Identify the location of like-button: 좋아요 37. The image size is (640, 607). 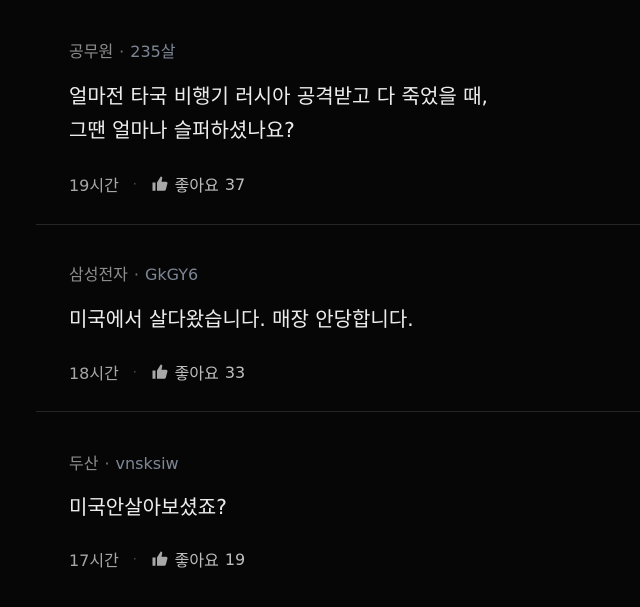
(198, 184).